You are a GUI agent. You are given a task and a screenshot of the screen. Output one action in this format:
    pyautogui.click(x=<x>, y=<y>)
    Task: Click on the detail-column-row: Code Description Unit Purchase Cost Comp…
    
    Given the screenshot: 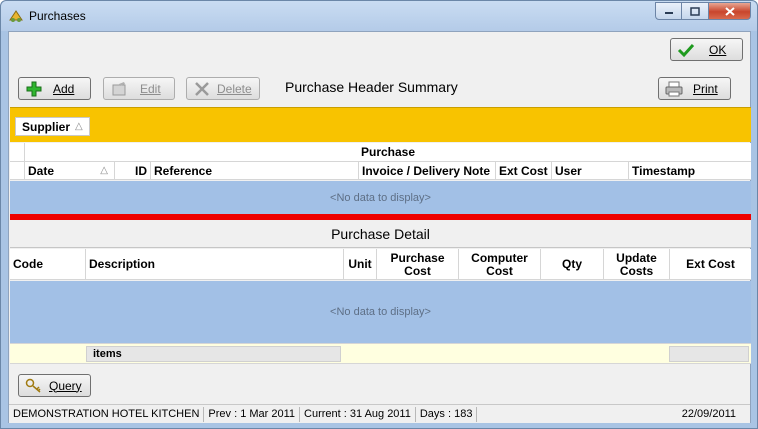 What is the action you would take?
    pyautogui.click(x=380, y=264)
    